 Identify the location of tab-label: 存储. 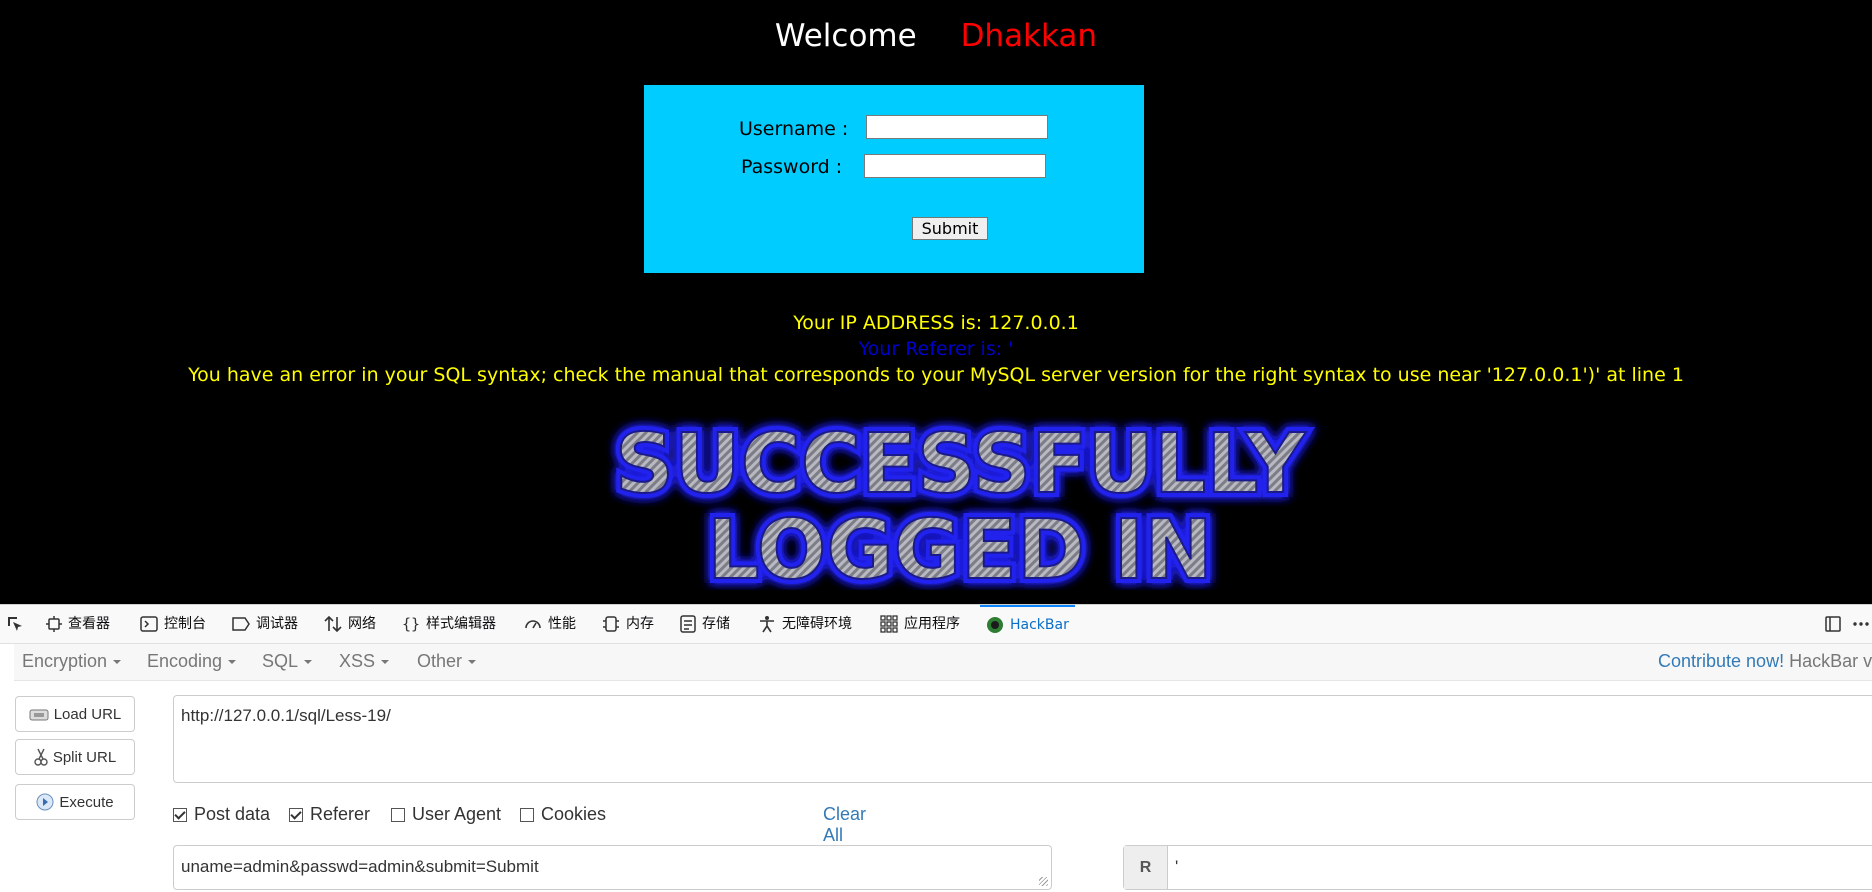
(716, 624).